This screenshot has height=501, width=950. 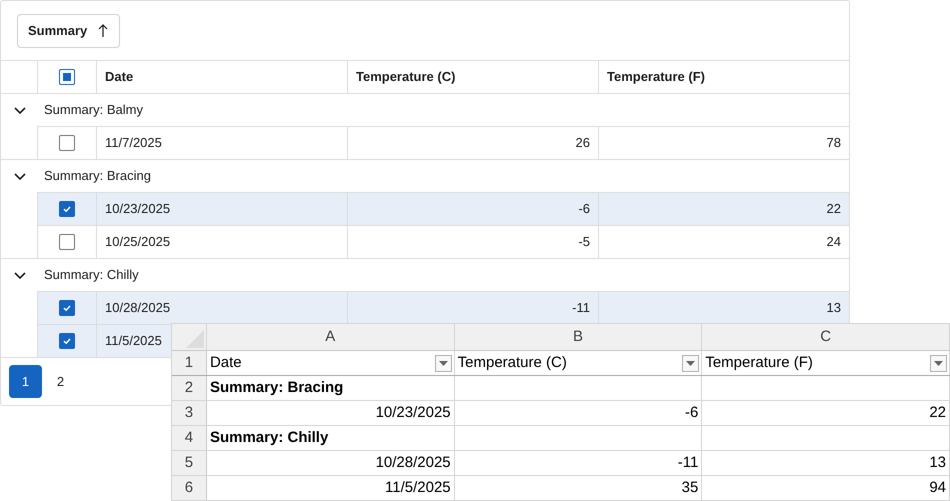 I want to click on table-row: 11/7/2025 26 78, so click(x=443, y=142).